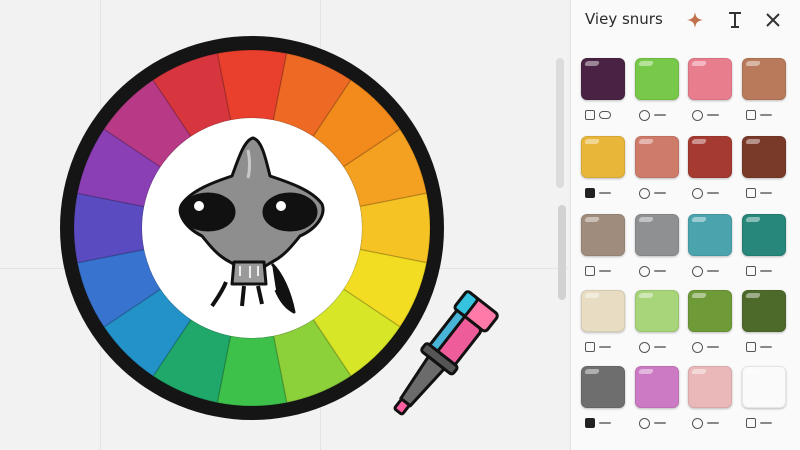 Image resolution: width=800 pixels, height=450 pixels. I want to click on panel-scrollbar, so click(562, 252).